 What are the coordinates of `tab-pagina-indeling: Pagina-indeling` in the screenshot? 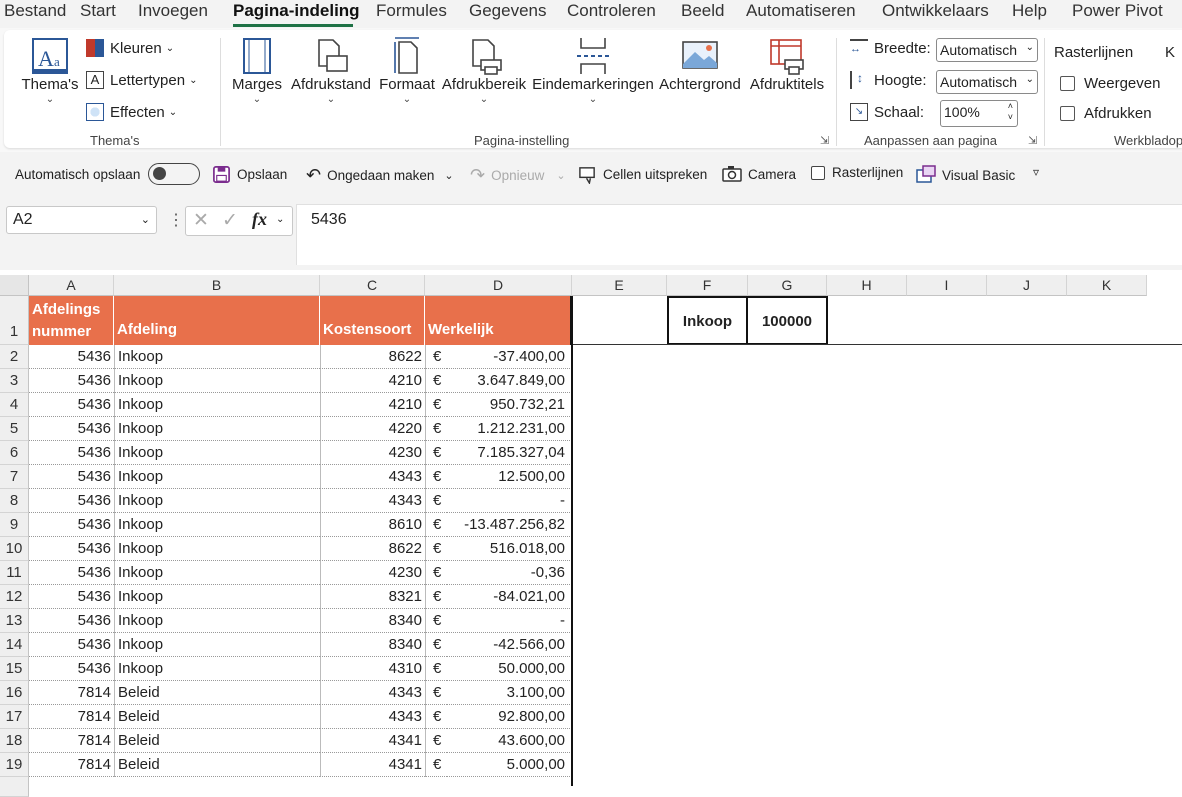 It's located at (296, 11).